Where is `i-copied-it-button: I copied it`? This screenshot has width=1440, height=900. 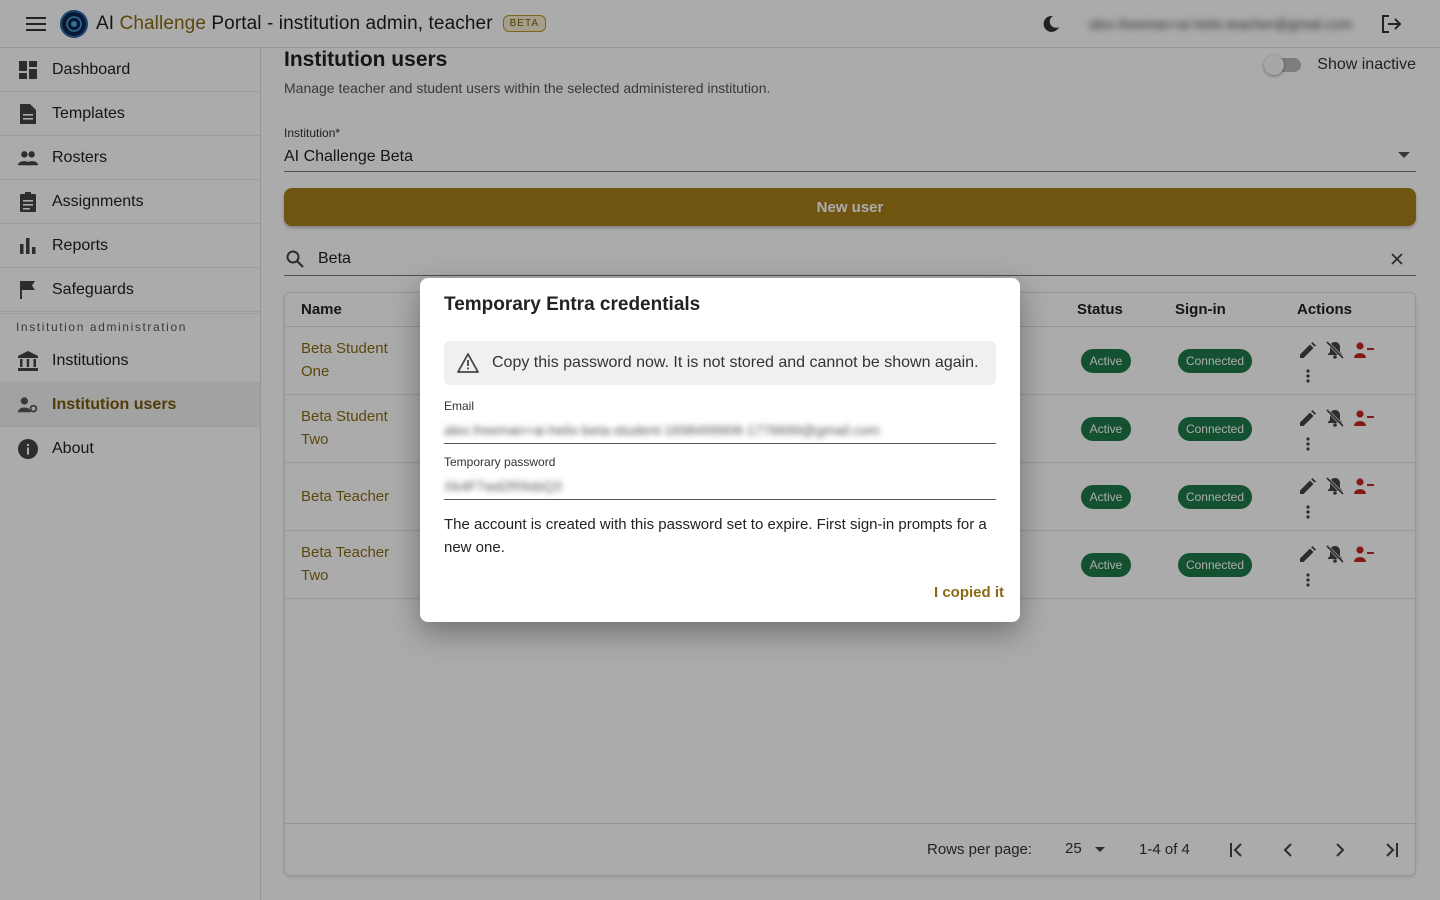
i-copied-it-button: I copied it is located at coordinates (969, 592).